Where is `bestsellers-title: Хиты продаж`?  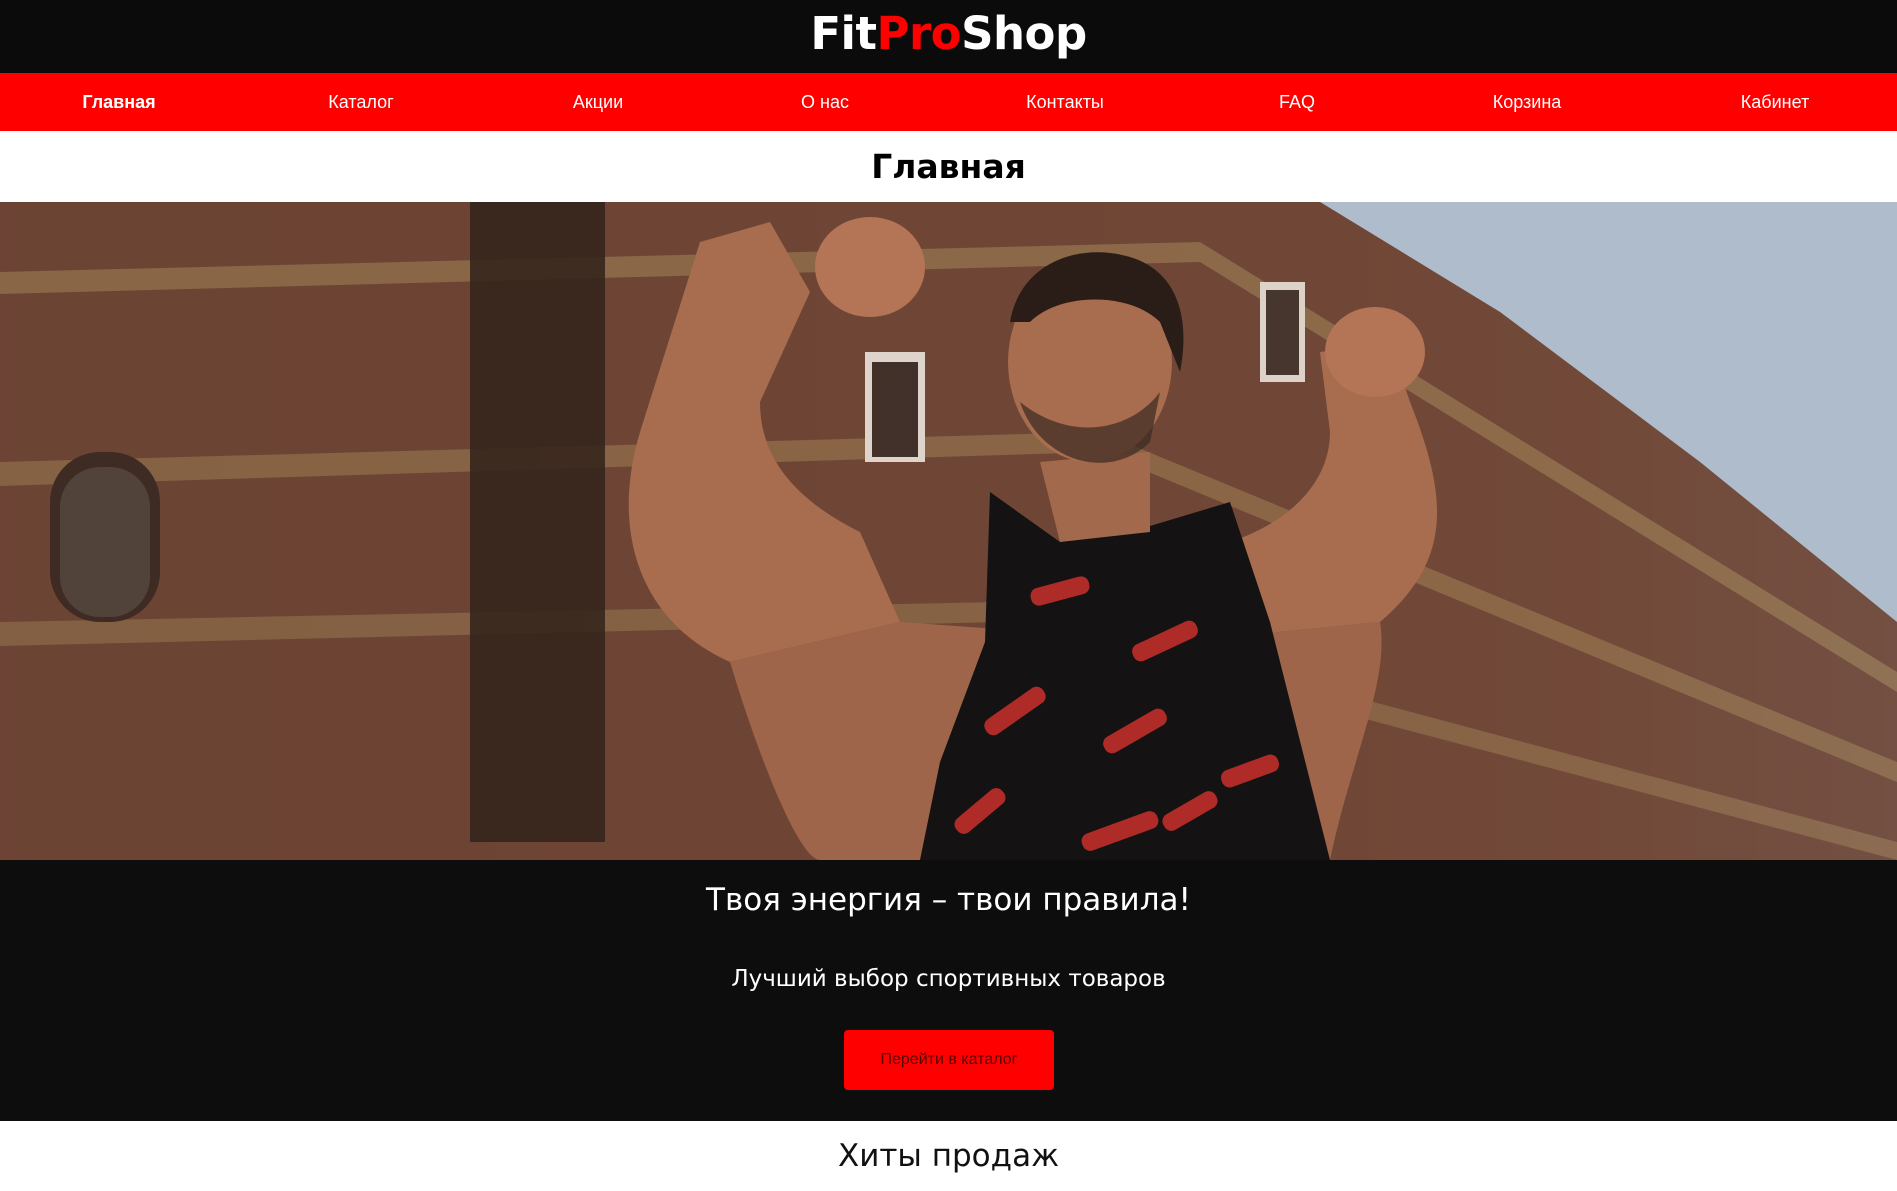 bestsellers-title: Хиты продаж is located at coordinates (948, 1156).